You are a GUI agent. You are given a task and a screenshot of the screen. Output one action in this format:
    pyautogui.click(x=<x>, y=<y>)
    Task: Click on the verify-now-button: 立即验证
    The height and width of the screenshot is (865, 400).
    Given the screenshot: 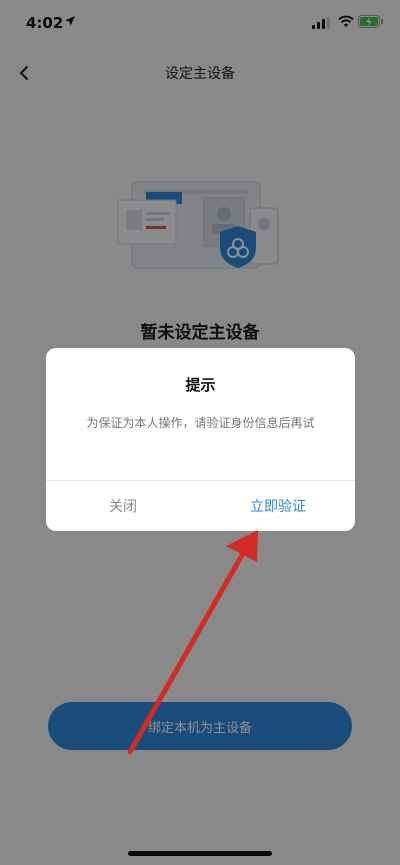 What is the action you would take?
    pyautogui.click(x=278, y=506)
    